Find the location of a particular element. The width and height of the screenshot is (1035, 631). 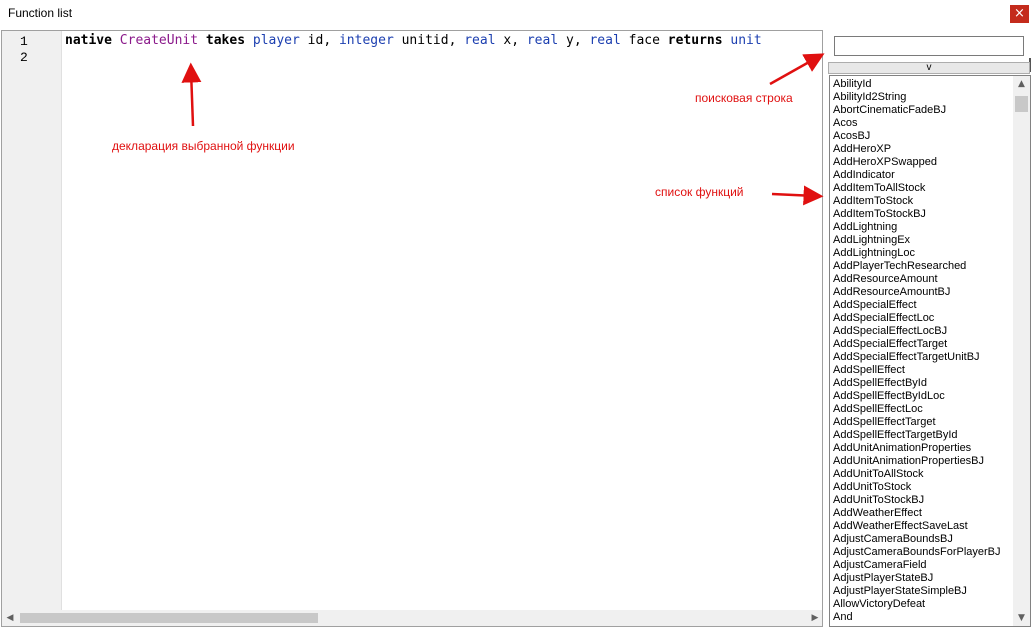

arg-y: y, is located at coordinates (574, 40).